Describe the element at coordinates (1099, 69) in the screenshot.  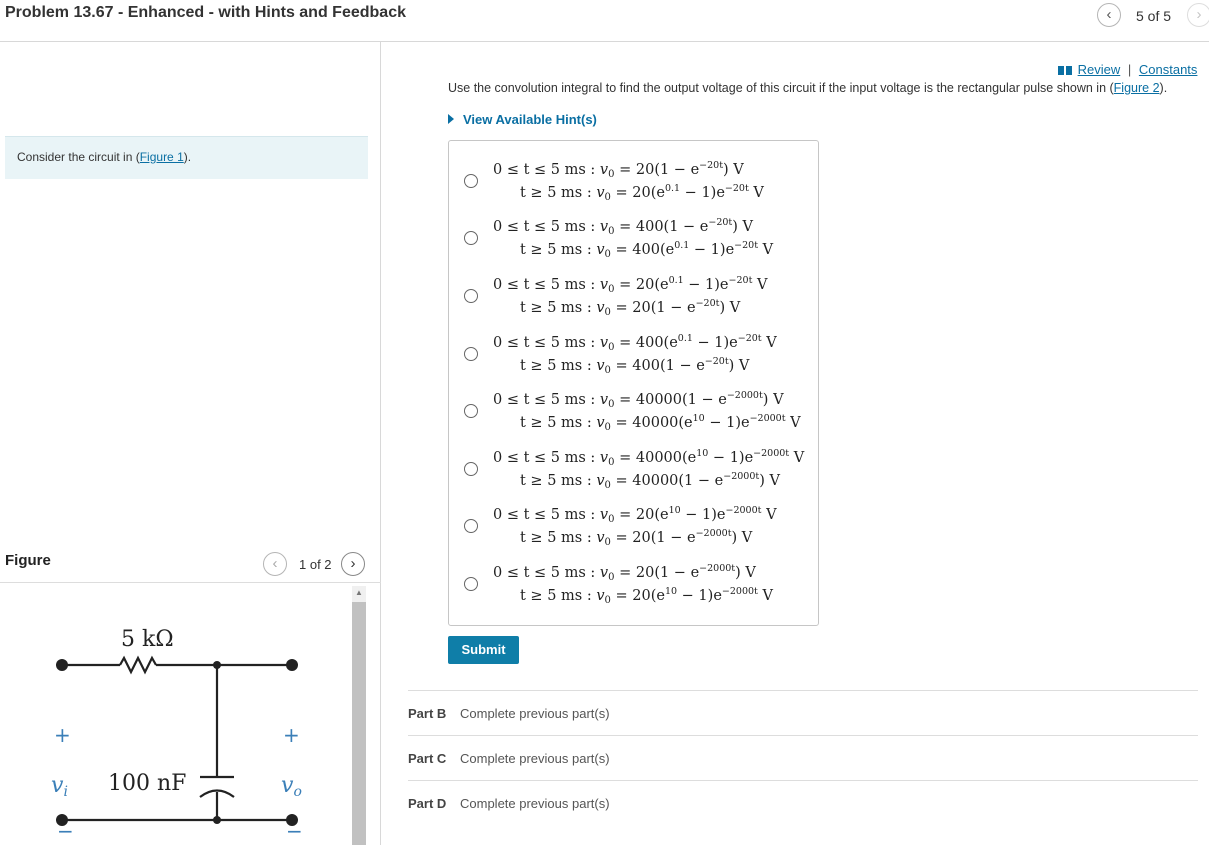
I see `review-link: Review` at that location.